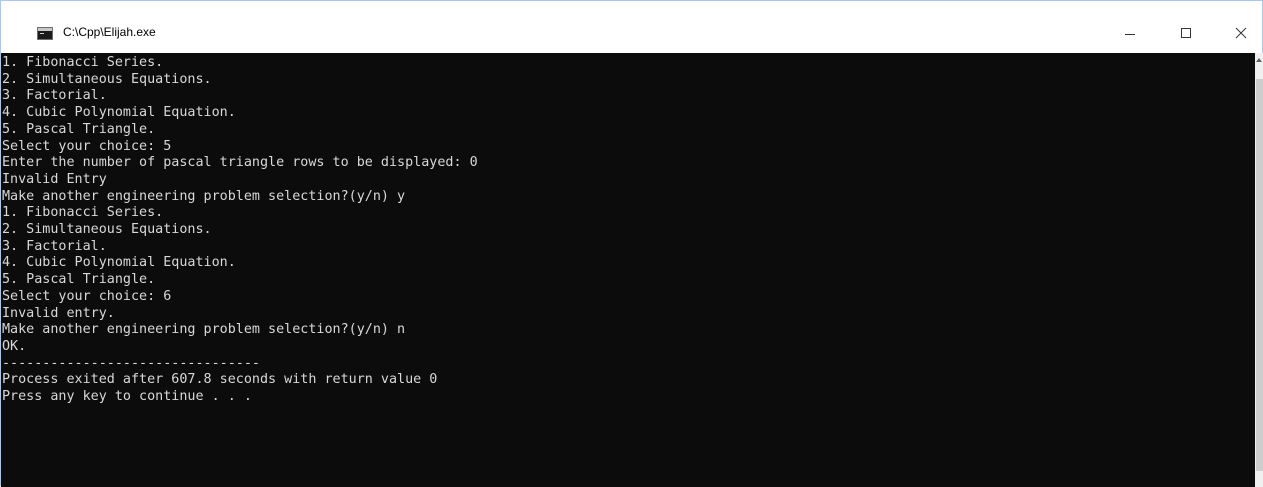 Image resolution: width=1263 pixels, height=487 pixels. I want to click on minimize-button, so click(1130, 33).